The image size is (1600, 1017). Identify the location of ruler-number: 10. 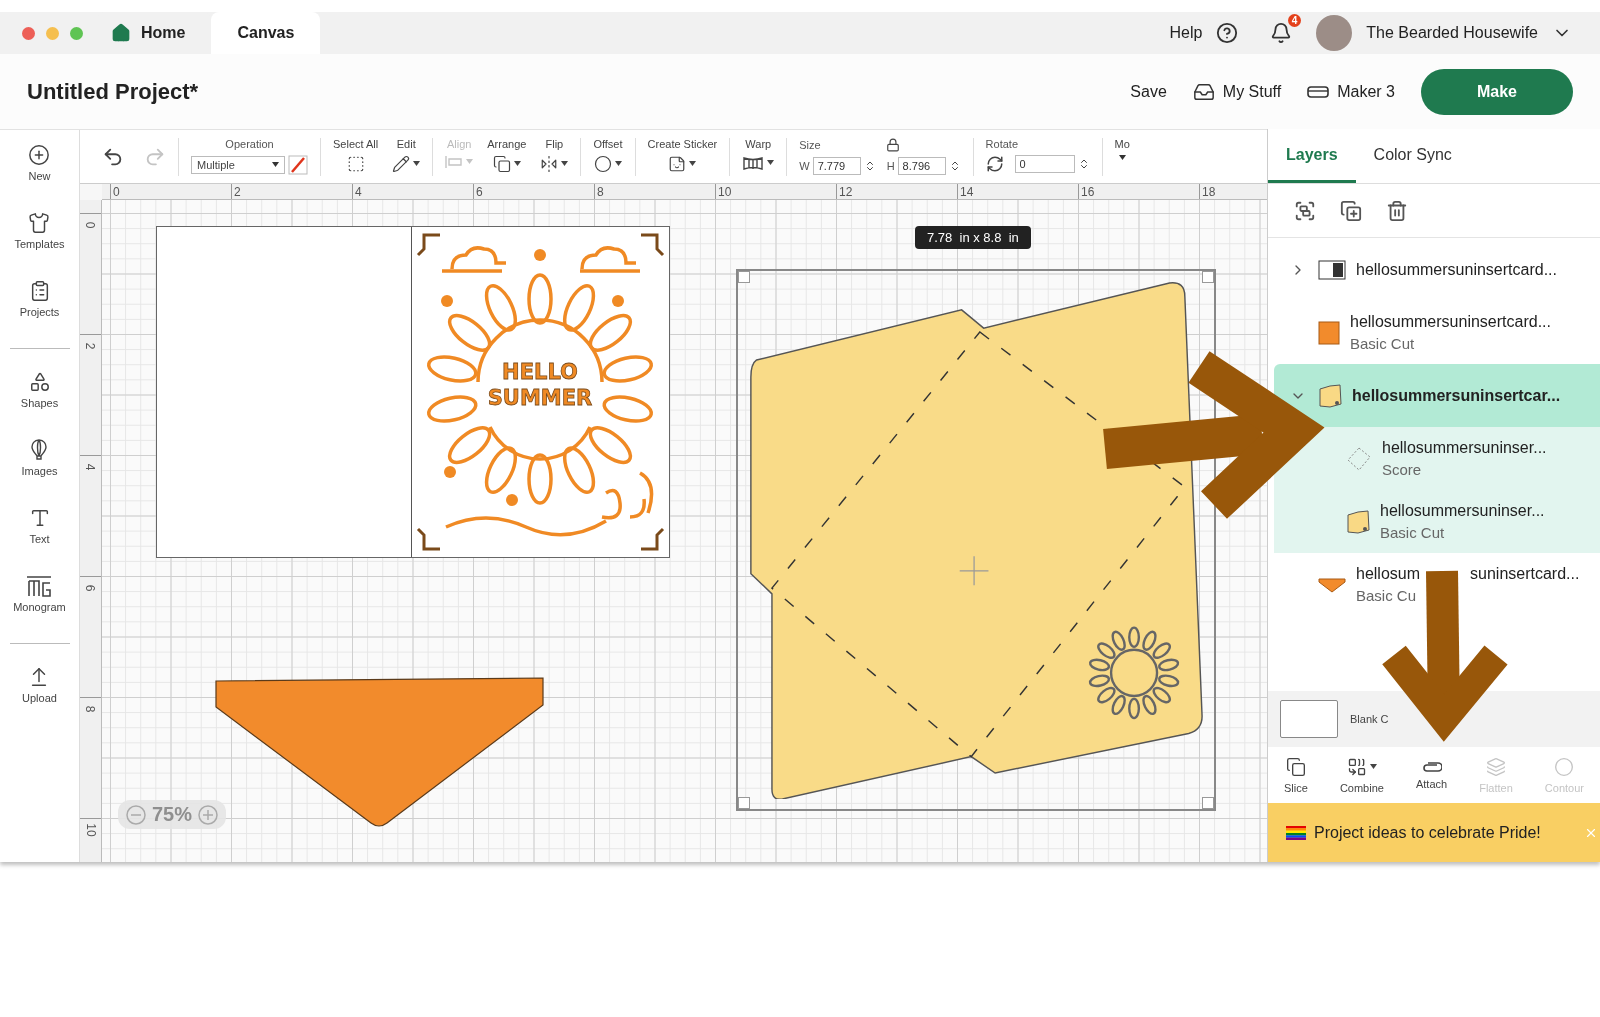
(90, 830).